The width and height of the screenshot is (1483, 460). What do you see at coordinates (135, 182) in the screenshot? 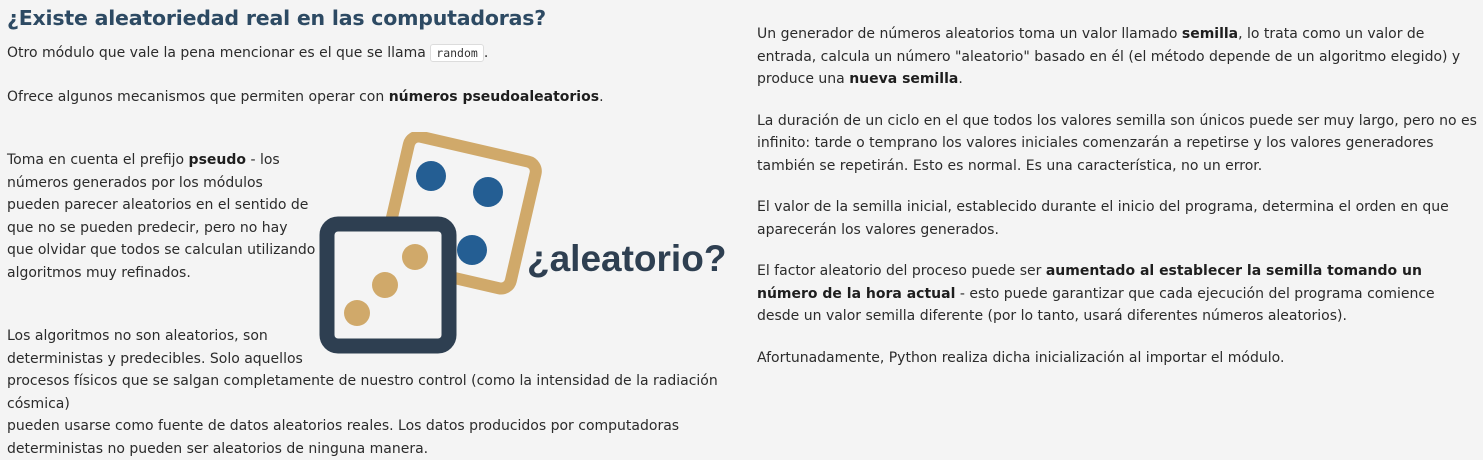
I see `p3-line2: números generados por los módulos` at bounding box center [135, 182].